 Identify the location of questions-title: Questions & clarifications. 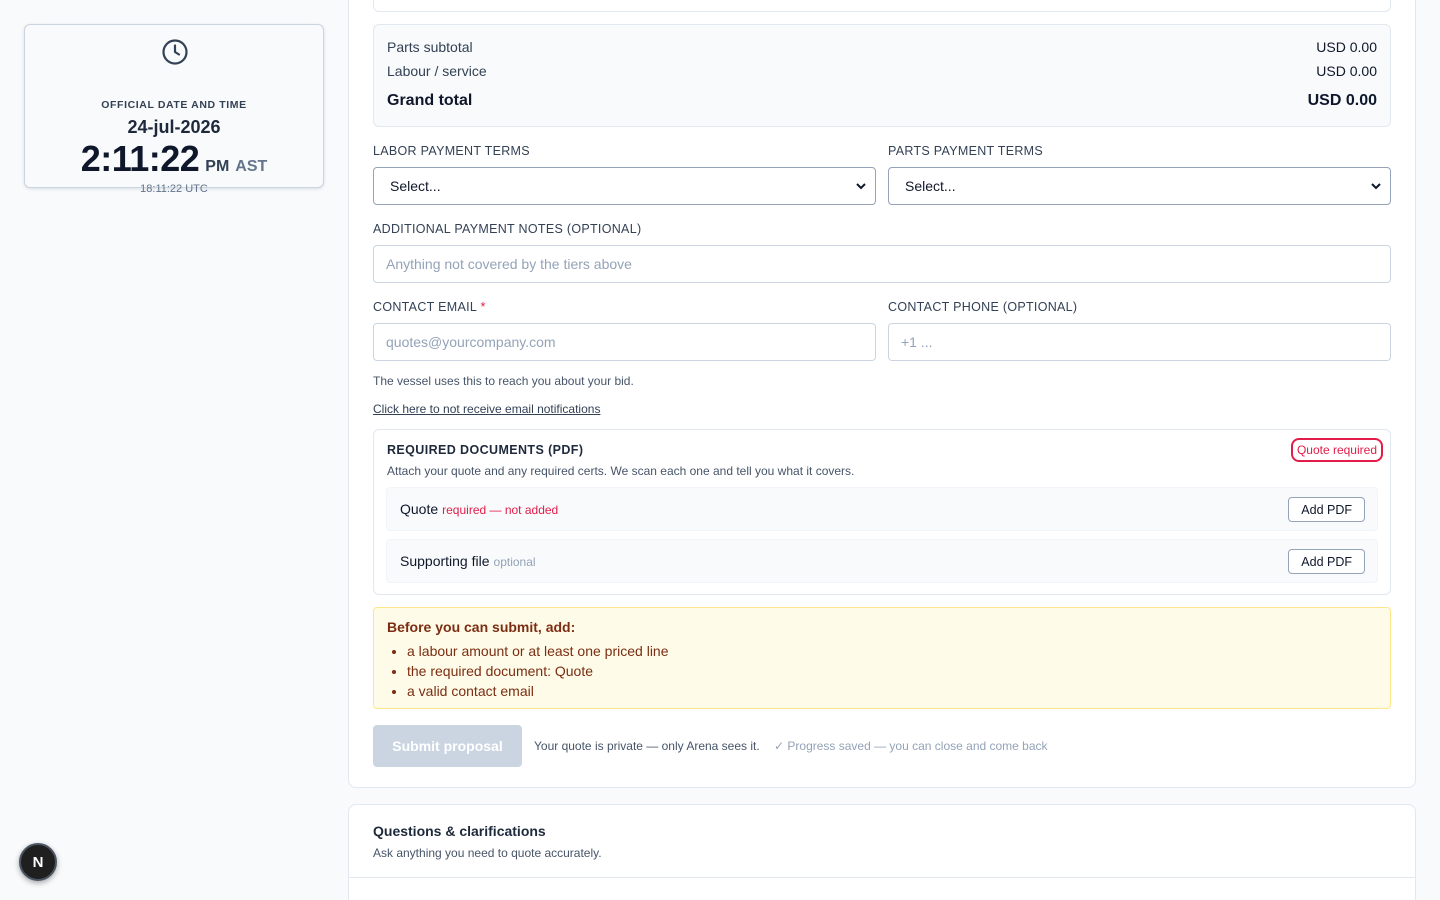
(459, 831).